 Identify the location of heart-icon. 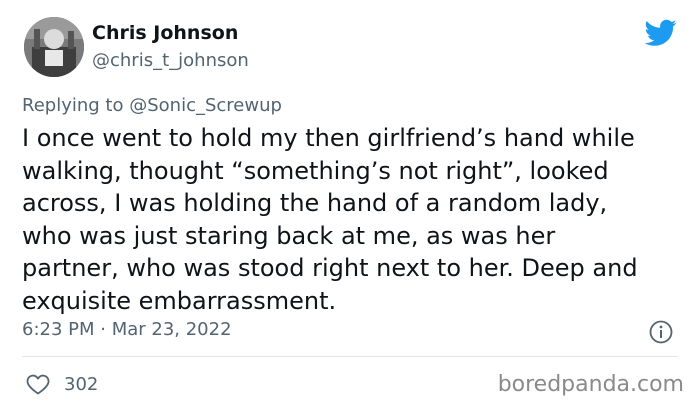
(38, 384).